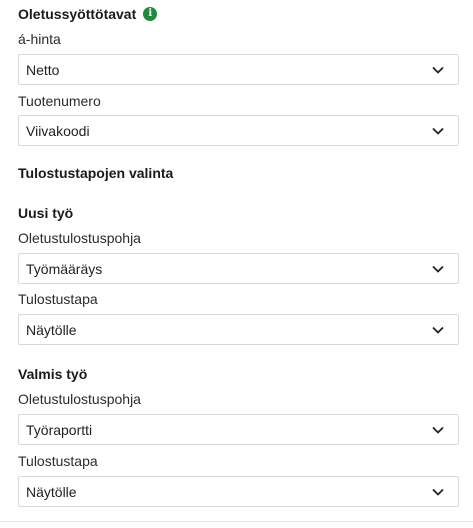 This screenshot has width=473, height=528. What do you see at coordinates (43, 69) in the screenshot?
I see `unit-price-value: Netto` at bounding box center [43, 69].